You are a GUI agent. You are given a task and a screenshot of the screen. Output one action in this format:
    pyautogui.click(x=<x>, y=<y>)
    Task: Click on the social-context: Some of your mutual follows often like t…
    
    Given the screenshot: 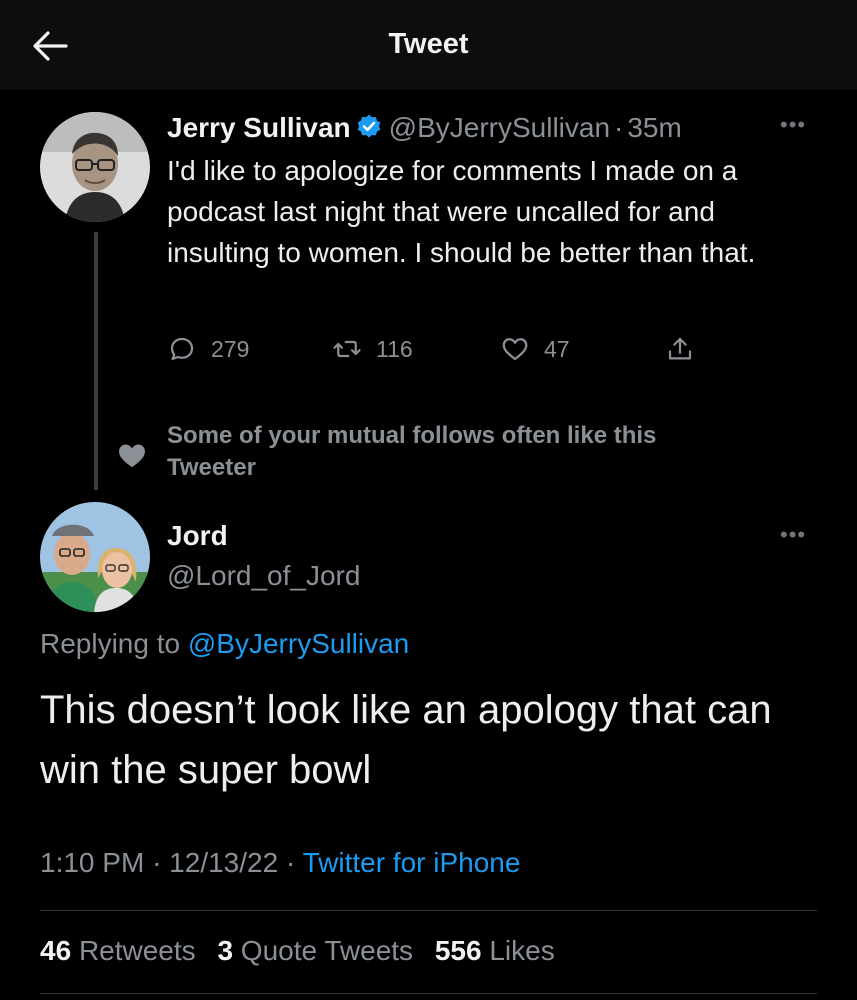 What is the action you would take?
    pyautogui.click(x=412, y=451)
    